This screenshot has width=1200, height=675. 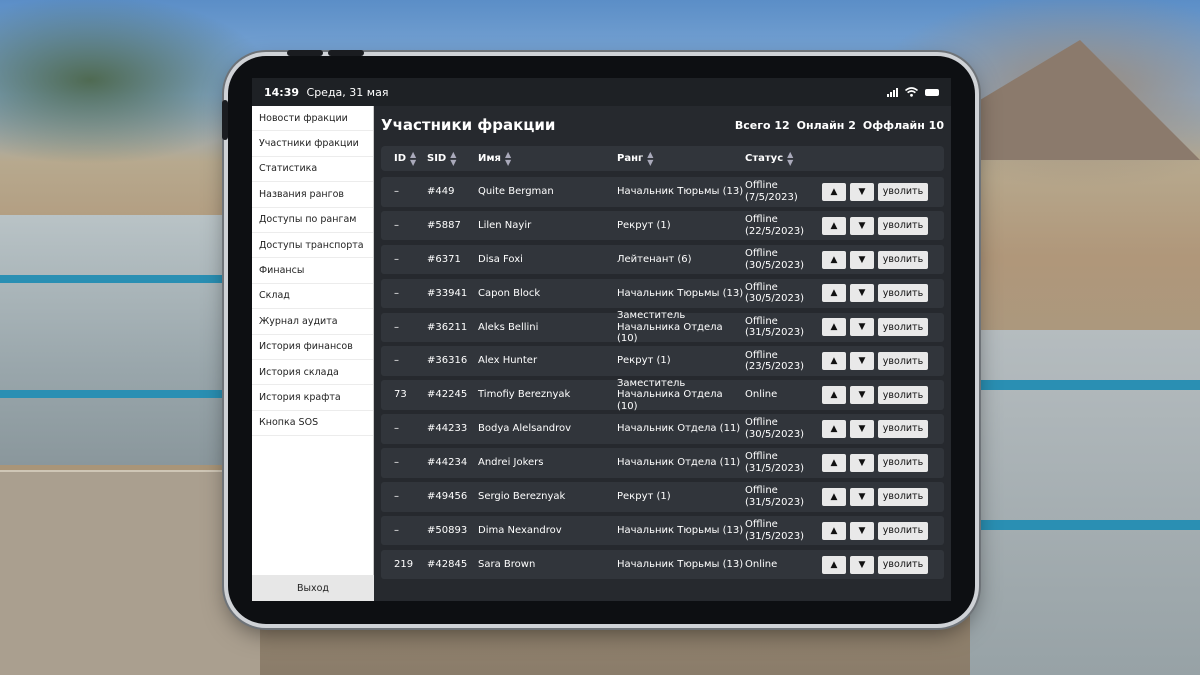 What do you see at coordinates (654, 259) in the screenshot?
I see `member-rank: Лейтенант (6)` at bounding box center [654, 259].